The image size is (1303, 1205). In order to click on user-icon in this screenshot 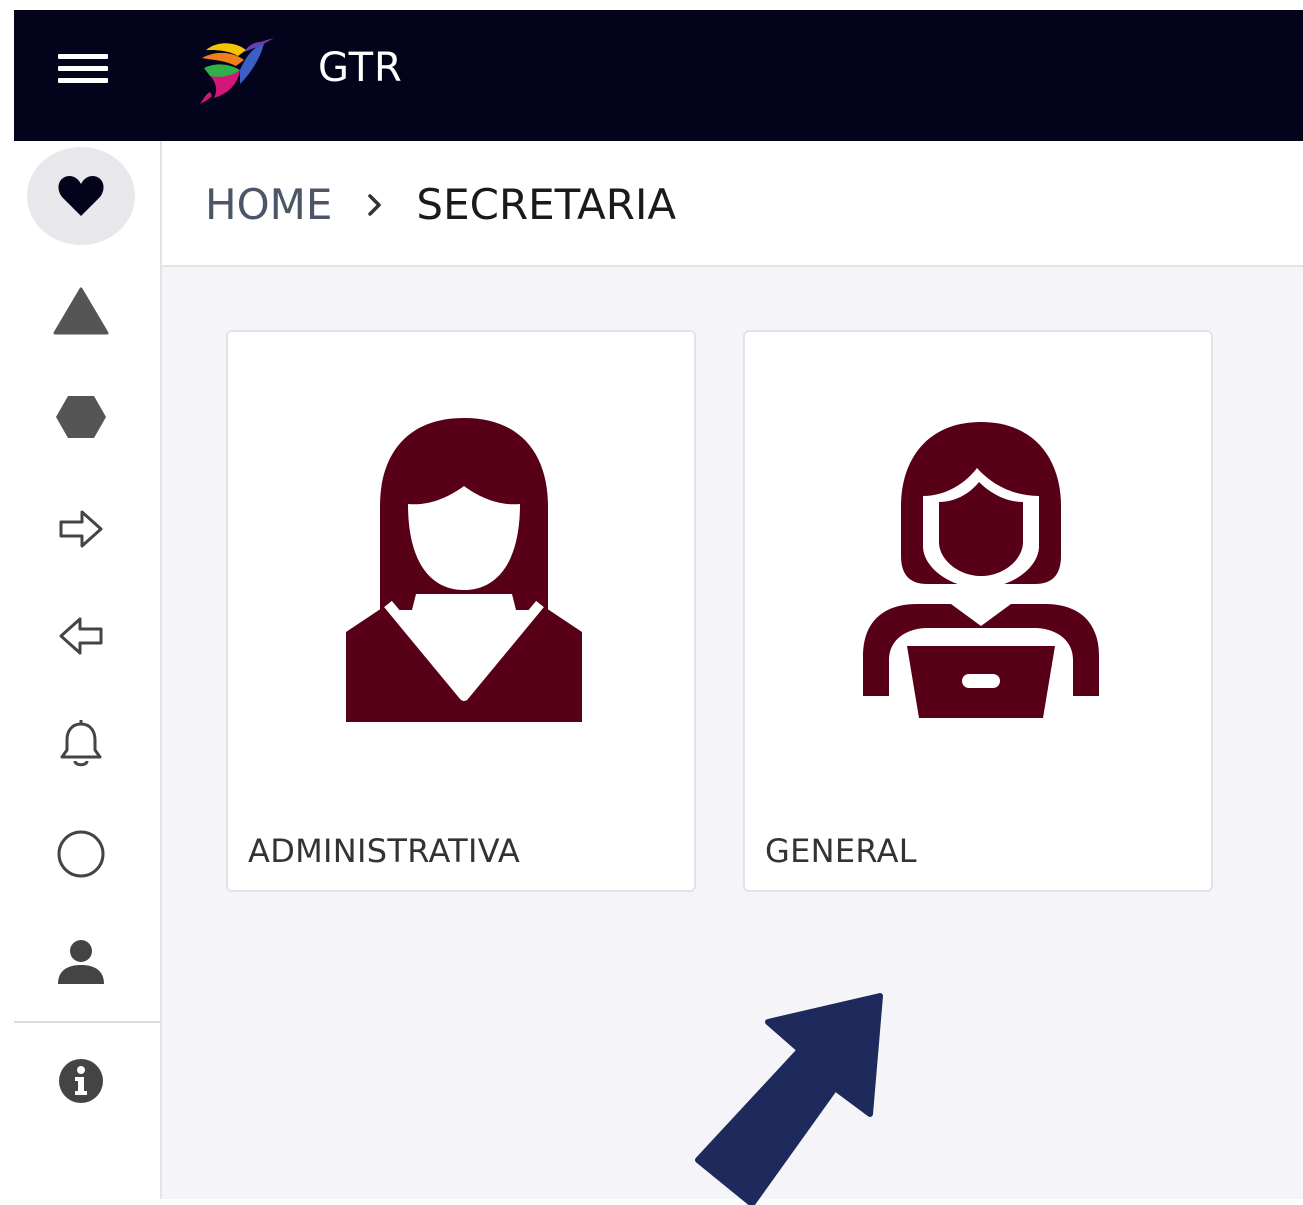, I will do `click(81, 962)`.